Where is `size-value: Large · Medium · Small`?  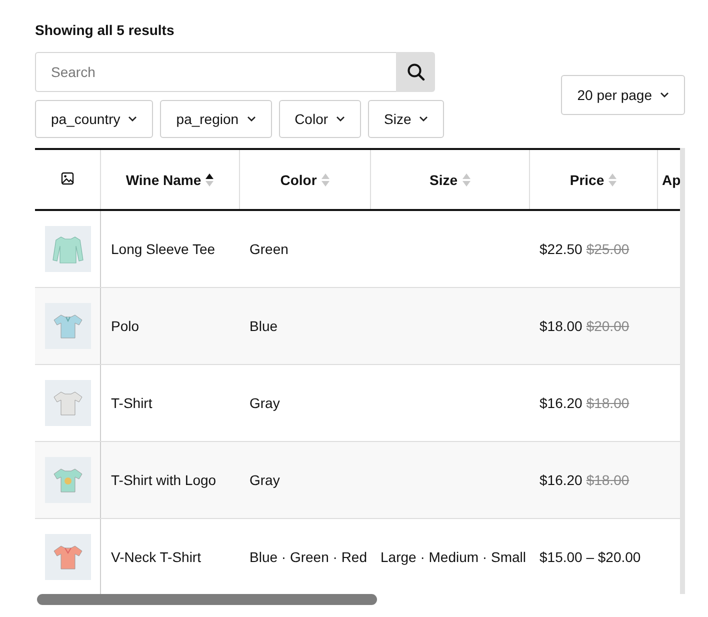 size-value: Large · Medium · Small is located at coordinates (453, 557).